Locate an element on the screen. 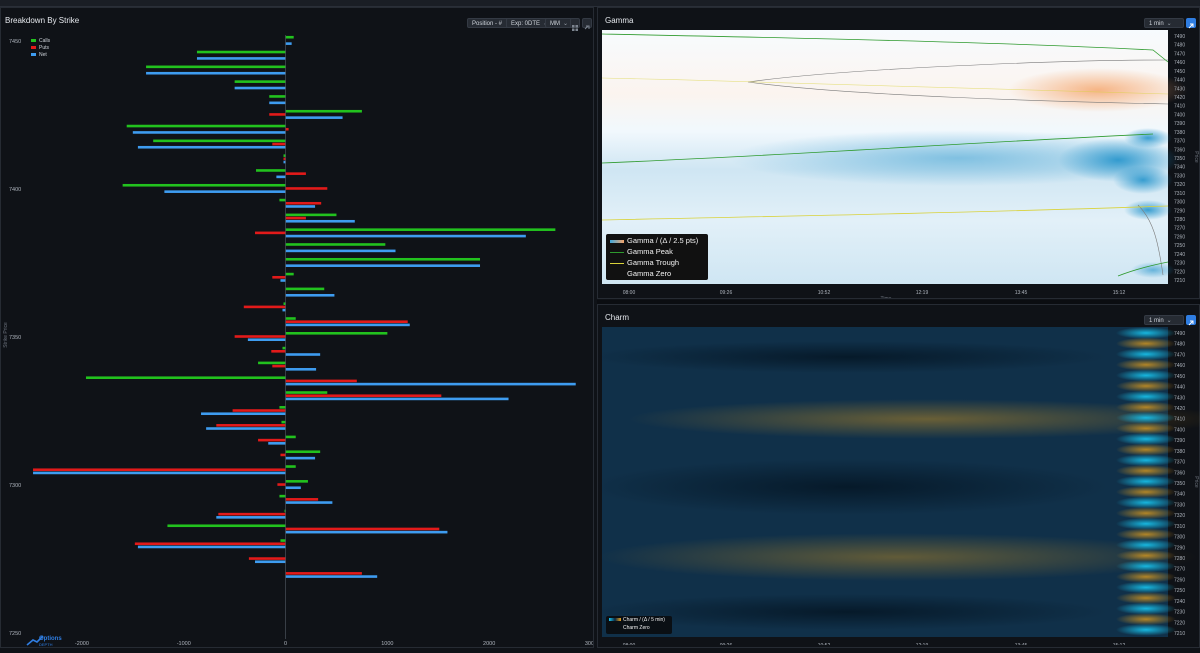 The image size is (1200, 653). y-axis-label: Strike Price is located at coordinates (6, 335).